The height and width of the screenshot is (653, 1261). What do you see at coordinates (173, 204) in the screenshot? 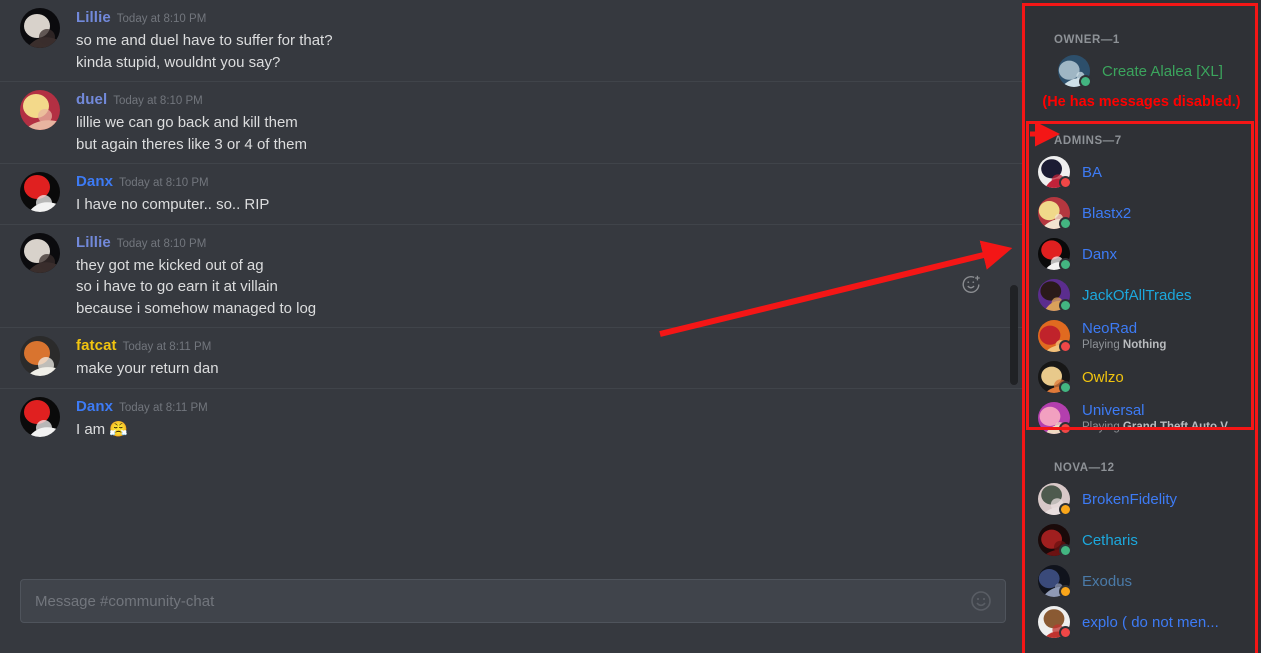
I see `message-text: I have no computer.. so.. RIP` at bounding box center [173, 204].